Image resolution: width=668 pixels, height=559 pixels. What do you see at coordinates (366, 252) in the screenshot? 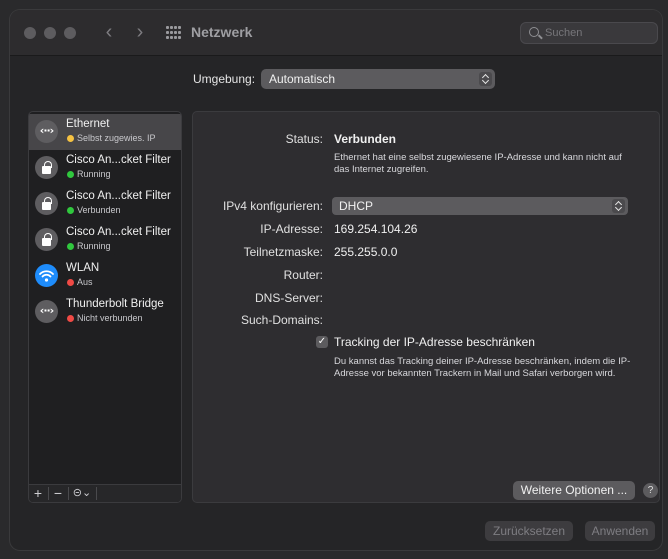
I see `subnet-mask-value: 255.255.0.0` at bounding box center [366, 252].